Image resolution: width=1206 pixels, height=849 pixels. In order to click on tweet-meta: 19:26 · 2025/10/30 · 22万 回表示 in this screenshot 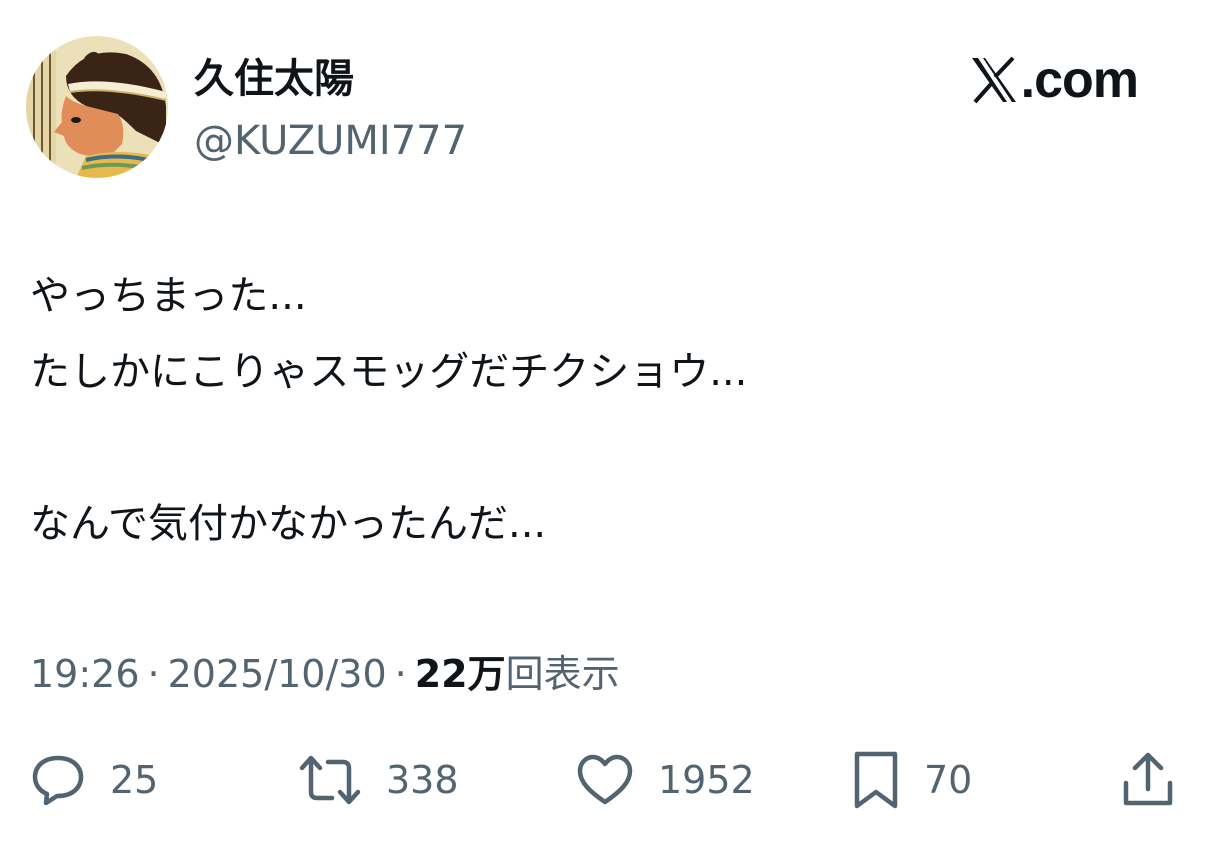, I will do `click(325, 674)`.